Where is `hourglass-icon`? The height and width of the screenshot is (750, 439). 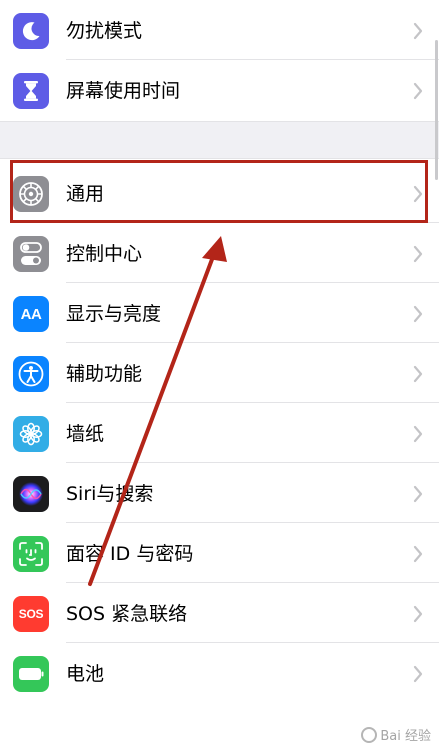
hourglass-icon is located at coordinates (31, 91).